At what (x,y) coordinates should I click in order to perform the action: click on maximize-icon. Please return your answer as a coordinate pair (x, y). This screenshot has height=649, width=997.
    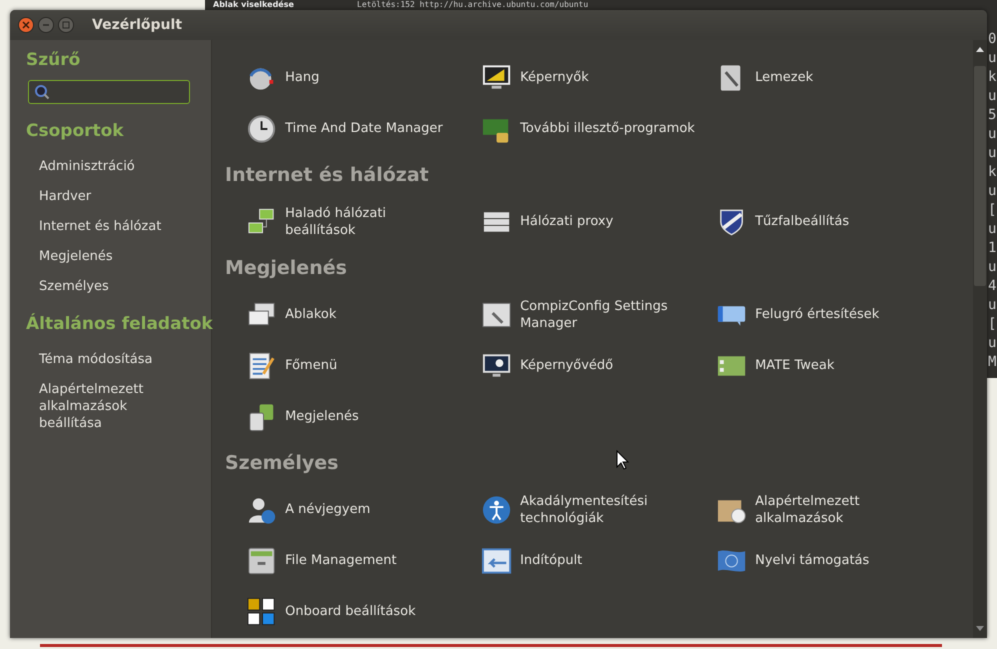
    Looking at the image, I should click on (66, 25).